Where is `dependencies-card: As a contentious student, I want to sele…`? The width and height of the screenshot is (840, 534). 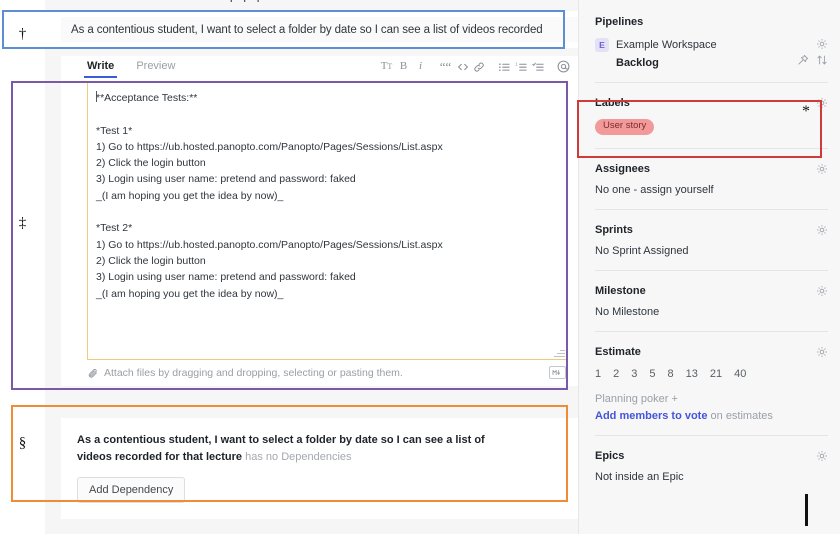
dependencies-card: As a contentious student, I want to sele… is located at coordinates (319, 468).